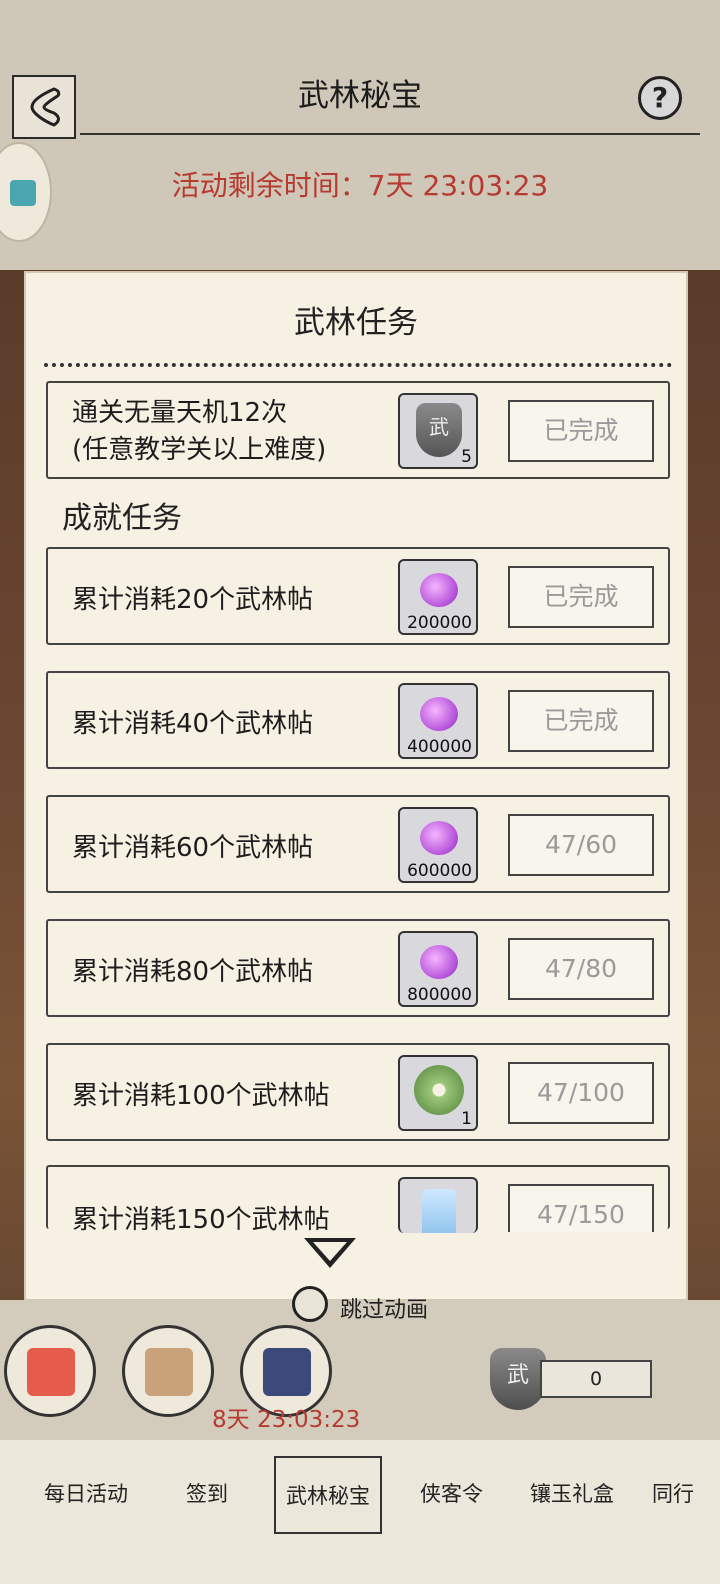 The image size is (720, 1584). What do you see at coordinates (439, 1090) in the screenshot?
I see `jade-coin-icon` at bounding box center [439, 1090].